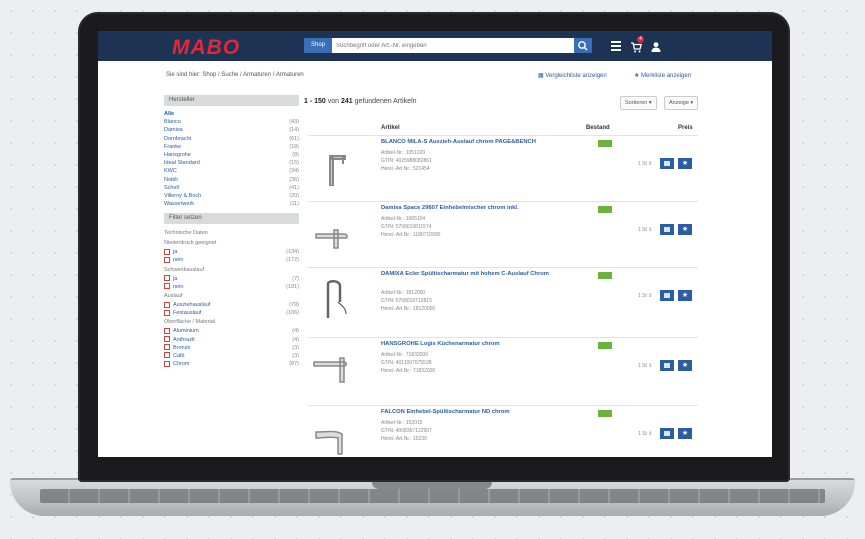  I want to click on filter-option-name: Festauslauf, so click(187, 313).